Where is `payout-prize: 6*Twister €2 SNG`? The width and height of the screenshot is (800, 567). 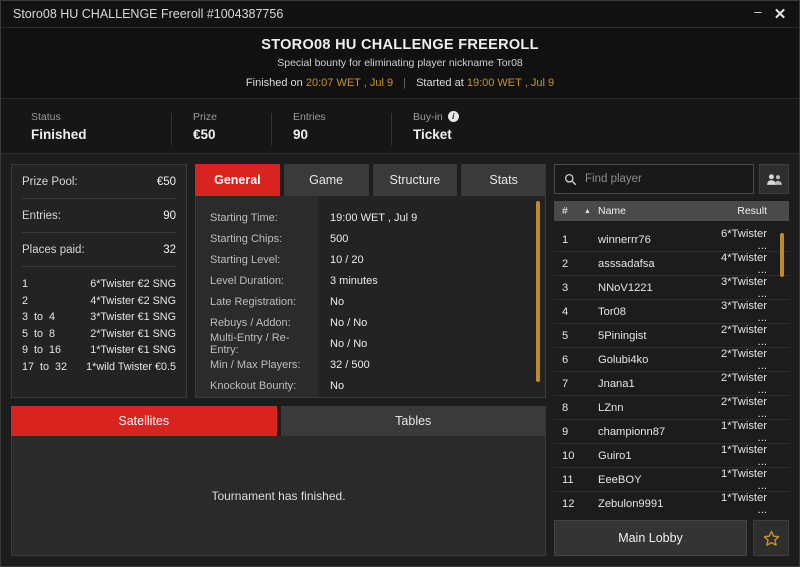 payout-prize: 6*Twister €2 SNG is located at coordinates (133, 284).